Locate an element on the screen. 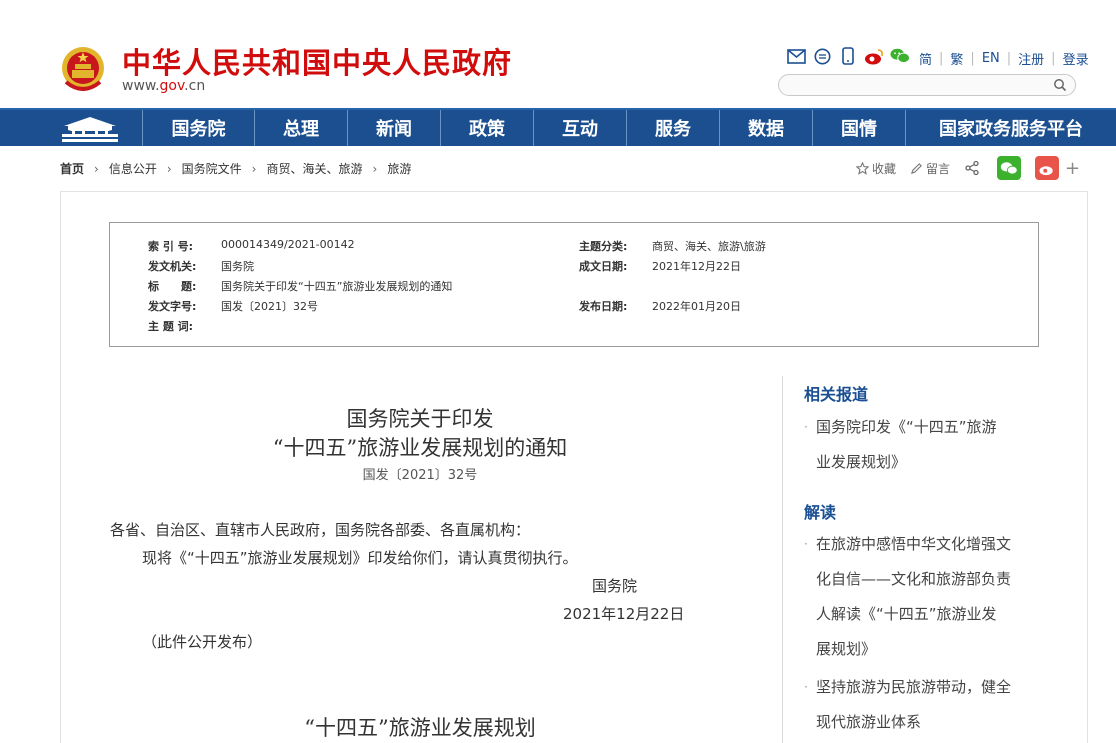  meta-issuer-label: 发文机关: is located at coordinates (172, 266).